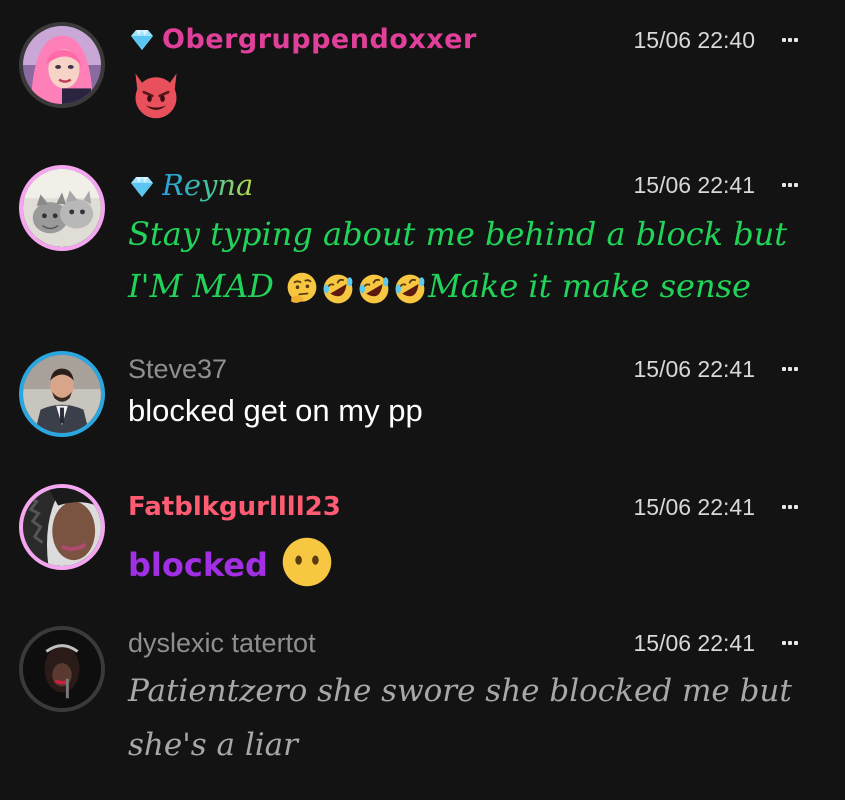 This screenshot has height=800, width=845. Describe the element at coordinates (307, 562) in the screenshot. I see `face-without-mouth-icon` at that location.